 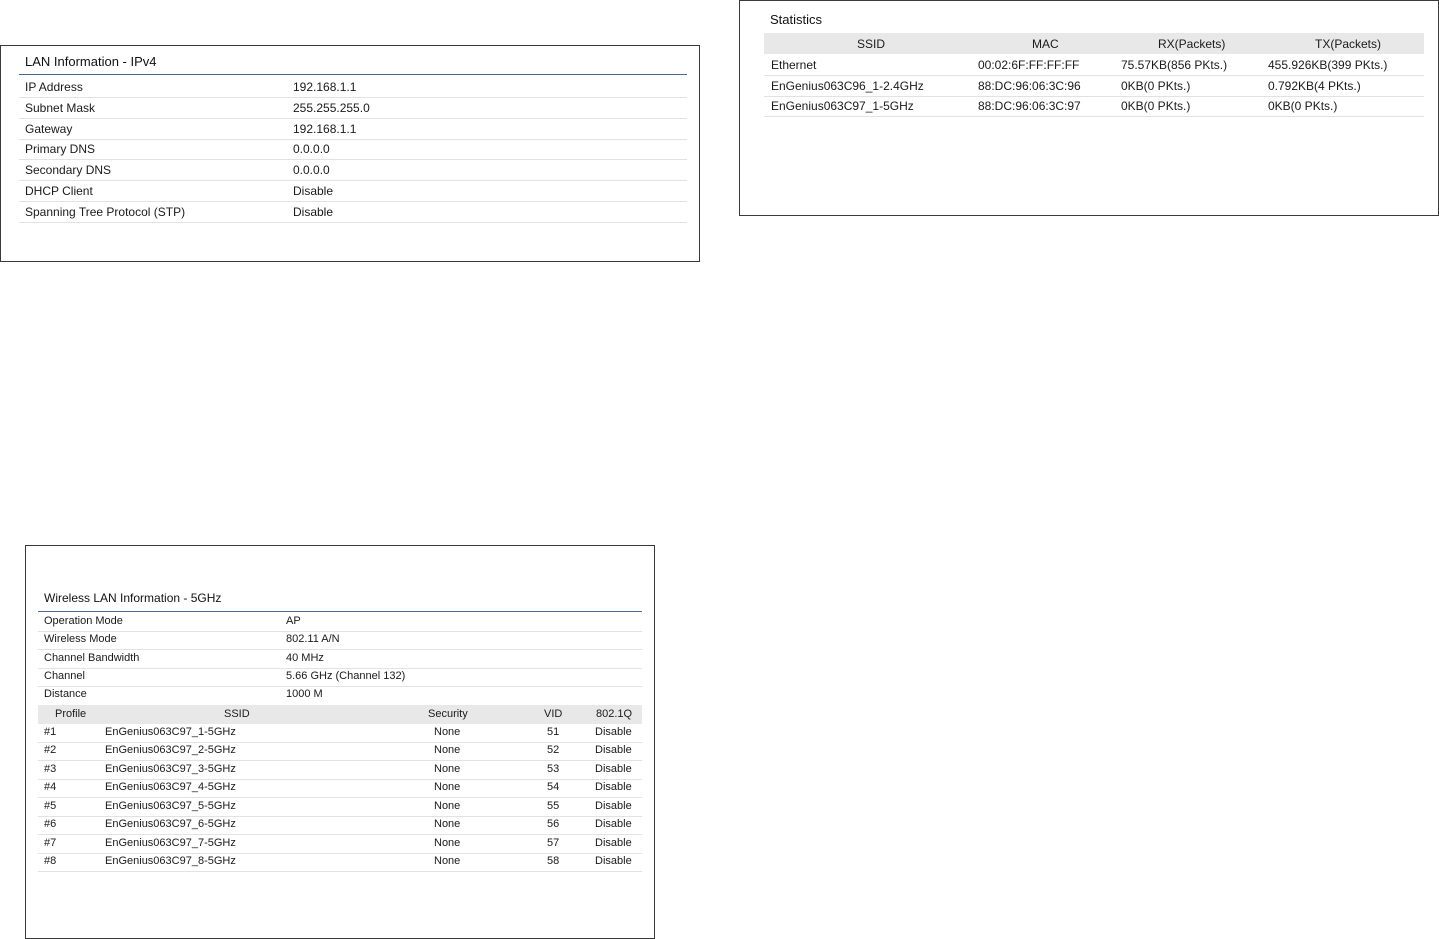 What do you see at coordinates (1029, 86) in the screenshot?
I see `stats-mac-cell: 88:DC:96:06:3C:96` at bounding box center [1029, 86].